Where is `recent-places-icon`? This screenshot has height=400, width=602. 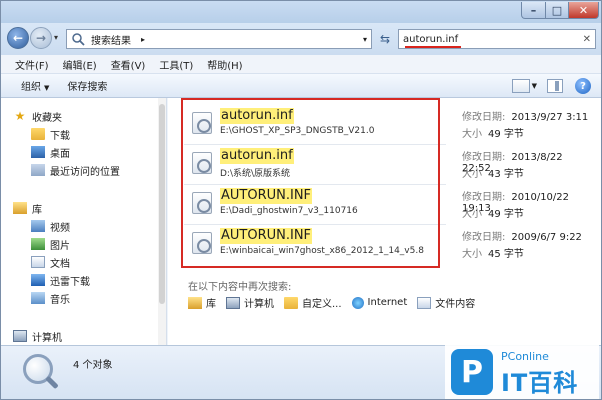 recent-places-icon is located at coordinates (38, 170).